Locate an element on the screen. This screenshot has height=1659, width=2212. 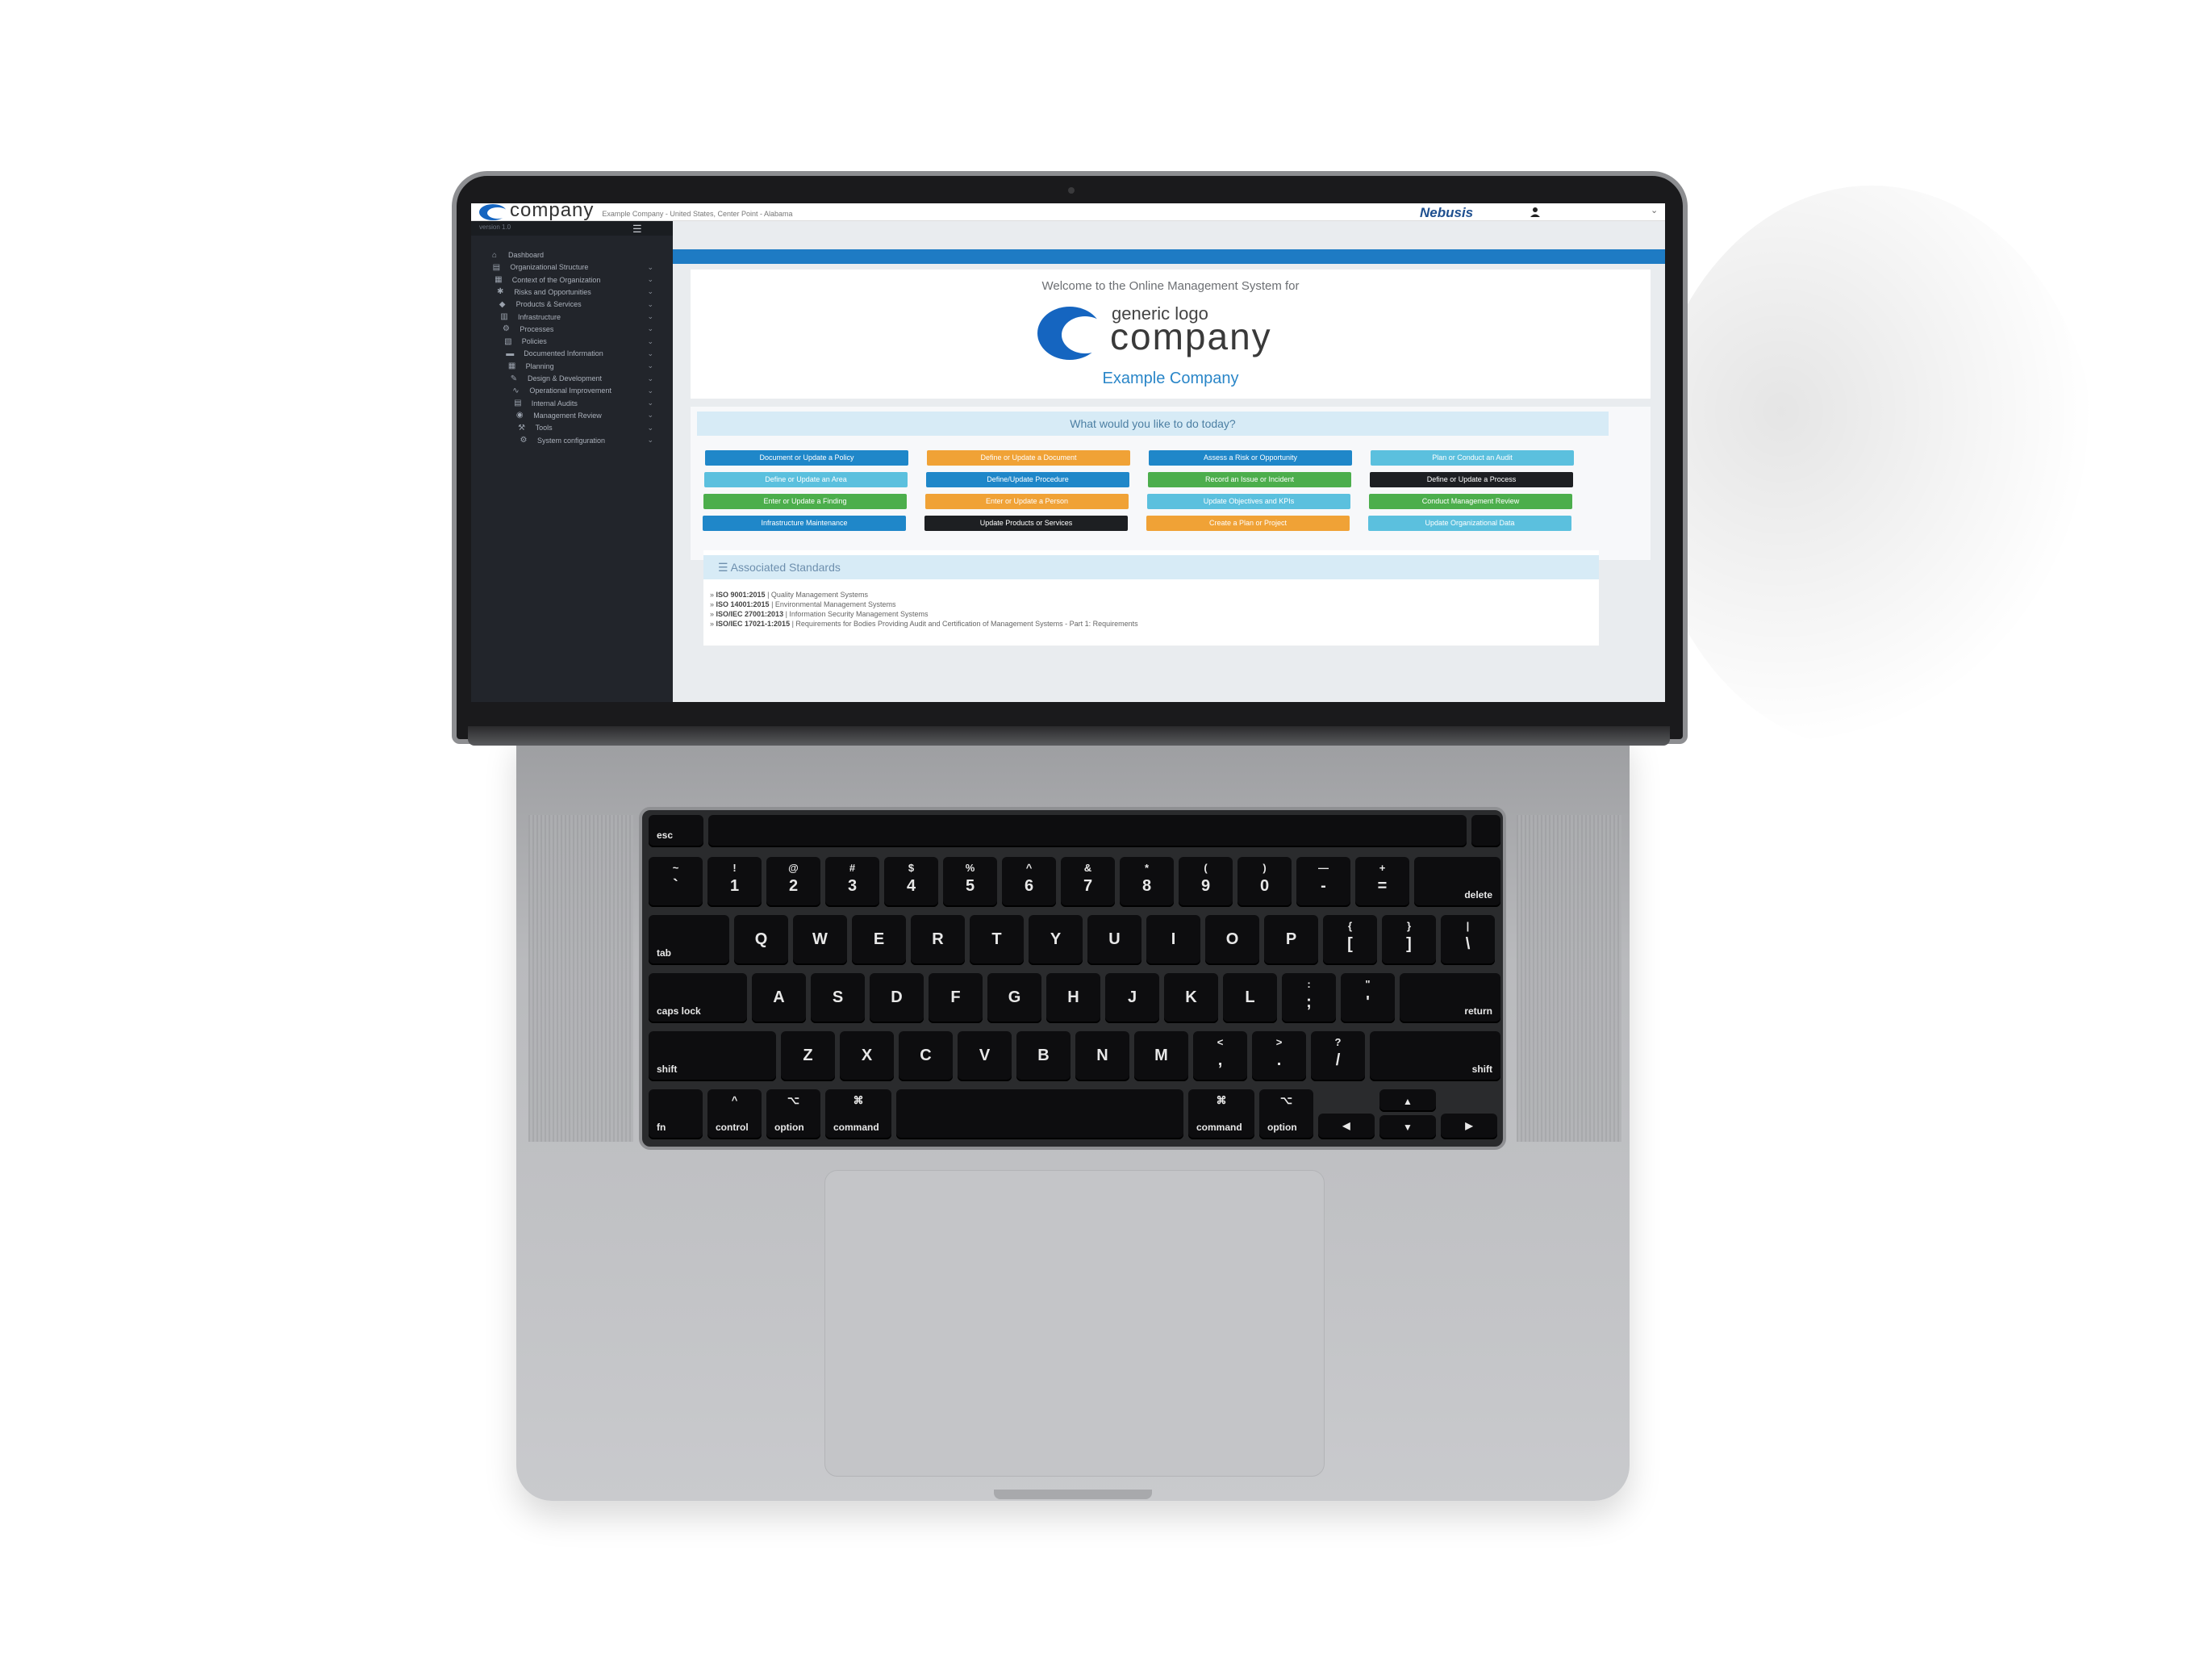
key-s: S is located at coordinates (838, 998).